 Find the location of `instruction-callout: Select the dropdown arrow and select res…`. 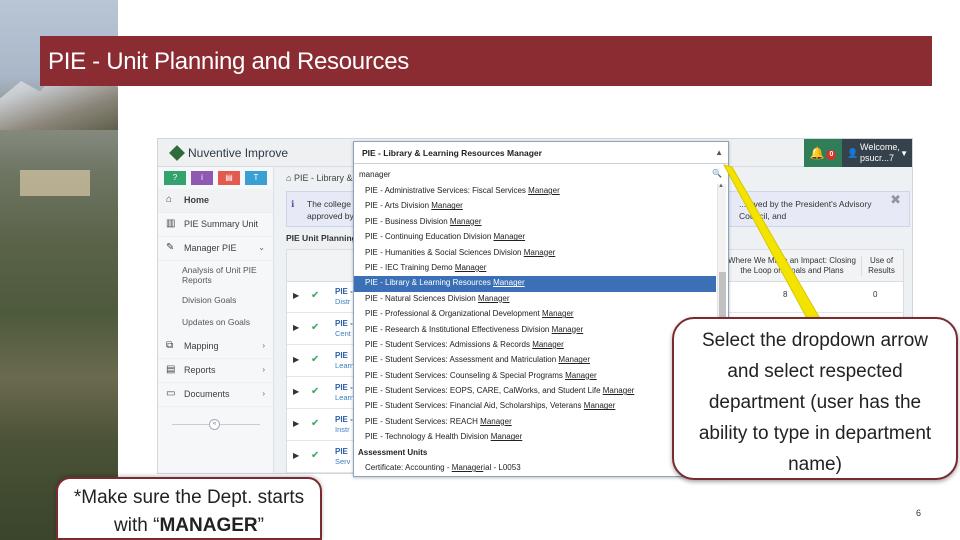

instruction-callout: Select the dropdown arrow and select res… is located at coordinates (815, 398).